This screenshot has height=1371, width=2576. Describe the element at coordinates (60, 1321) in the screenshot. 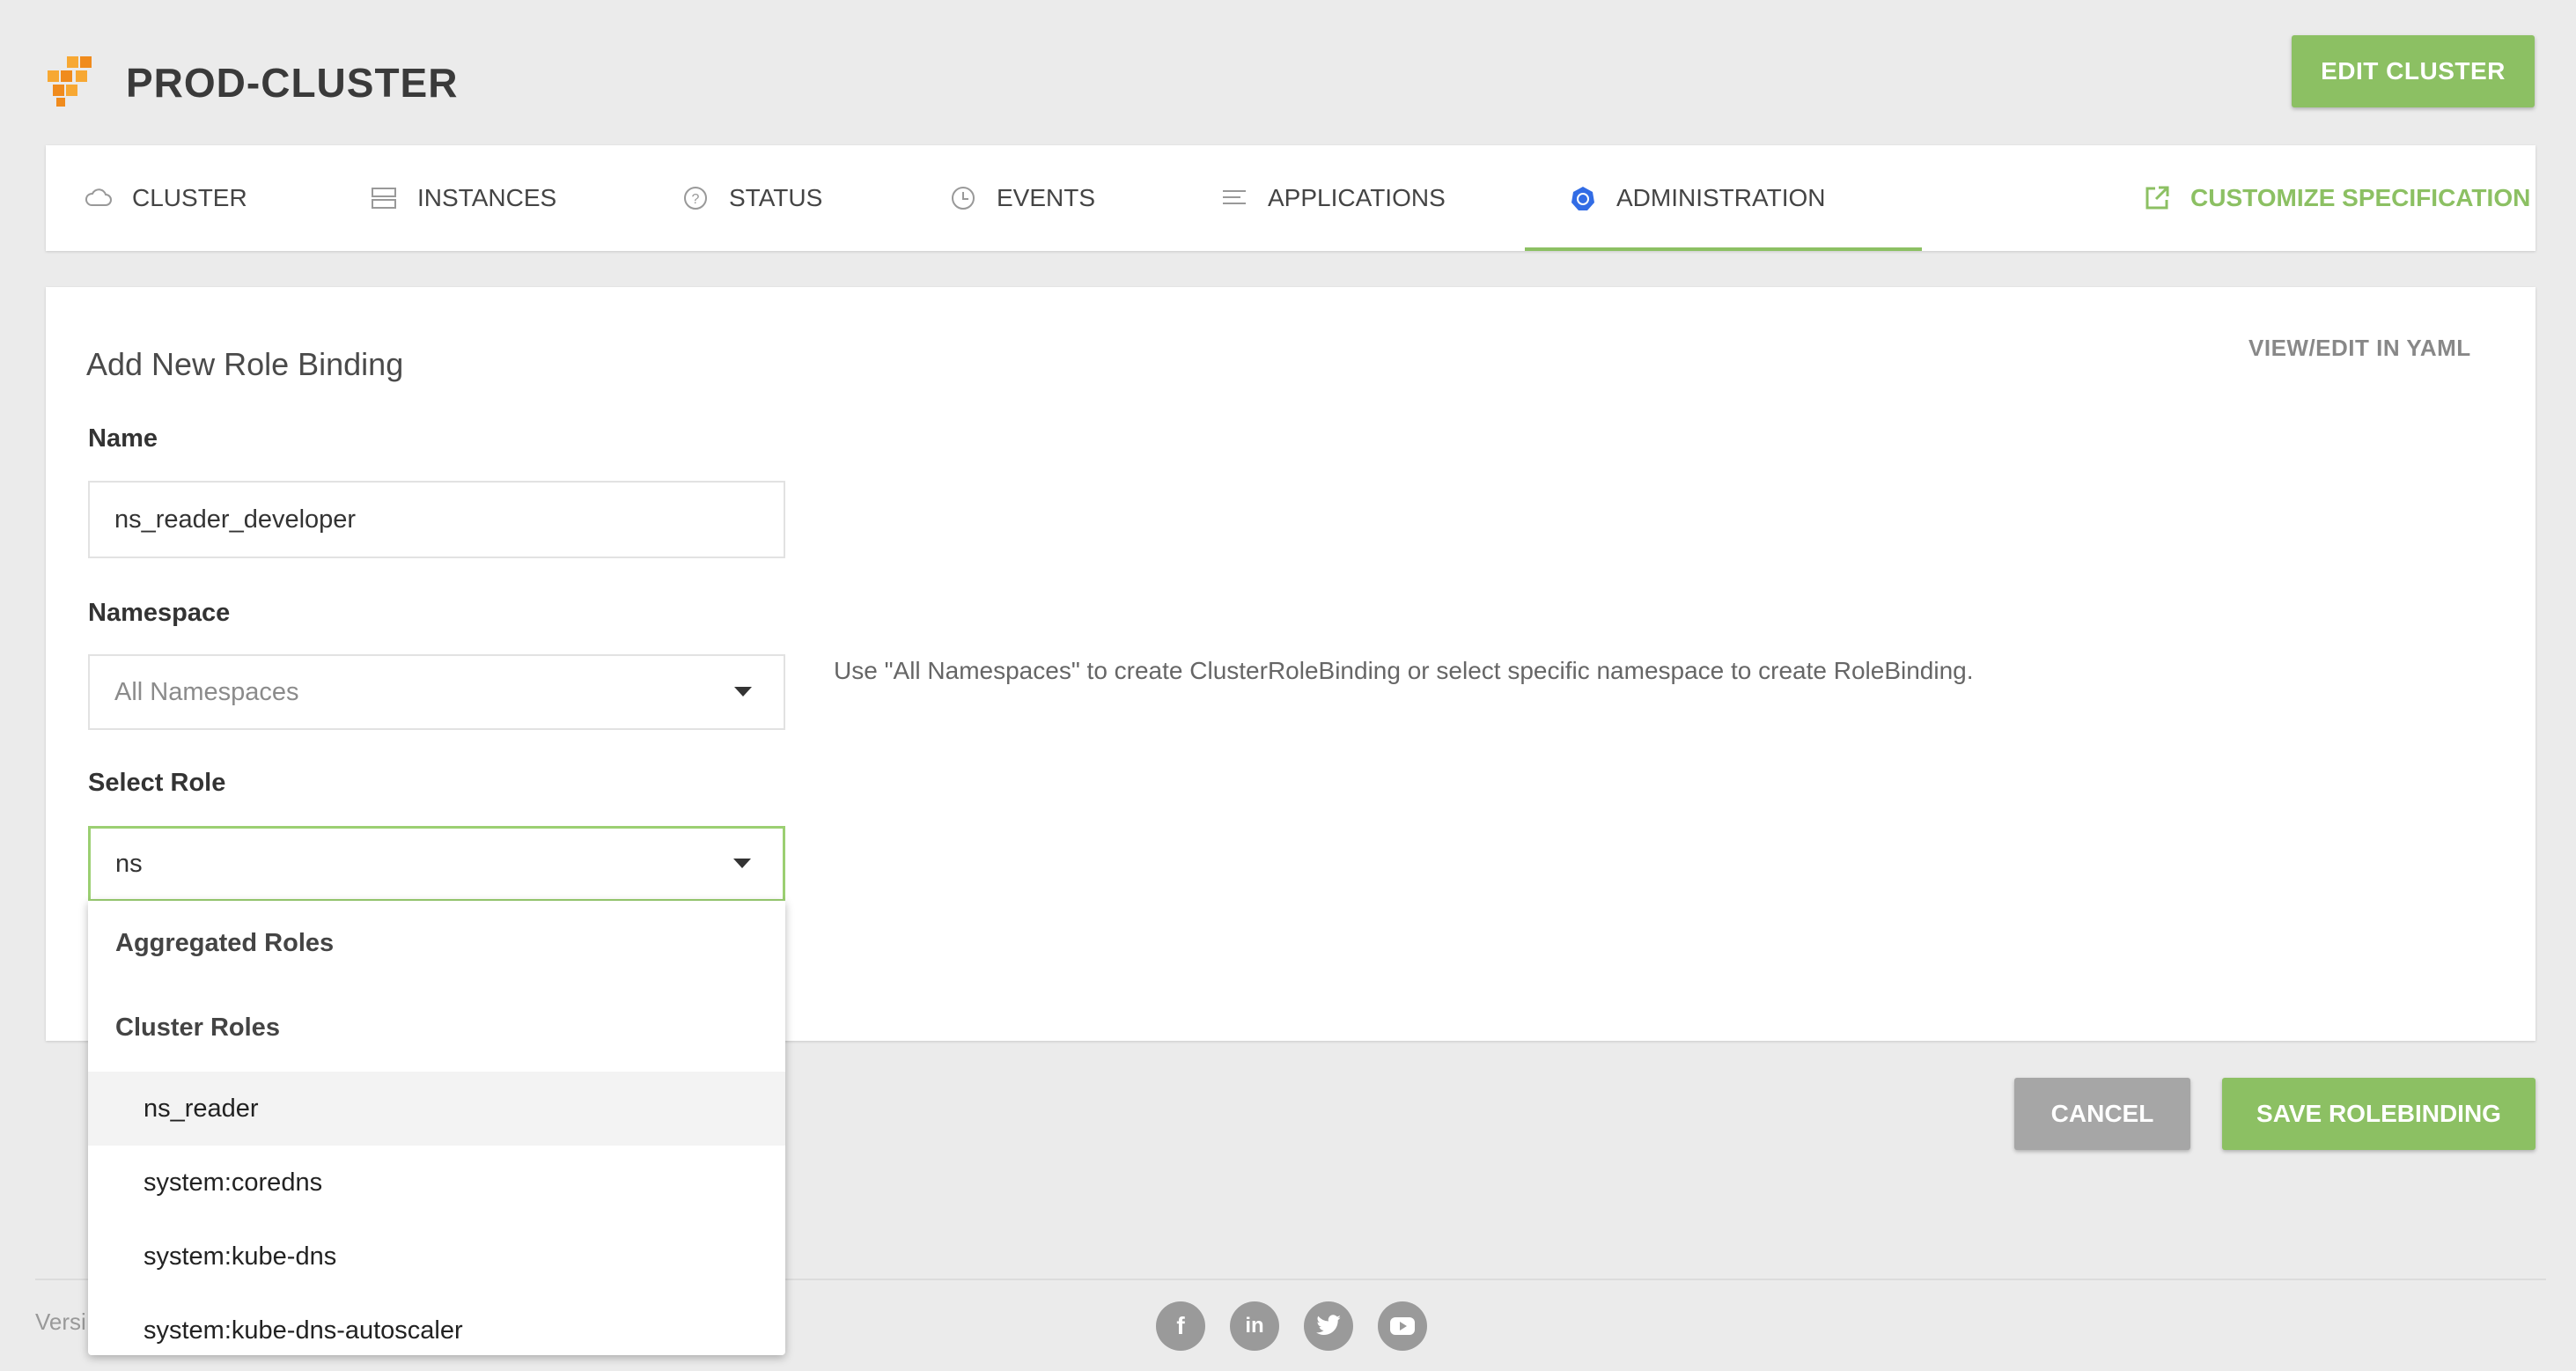

I see `version-text: Versi` at that location.